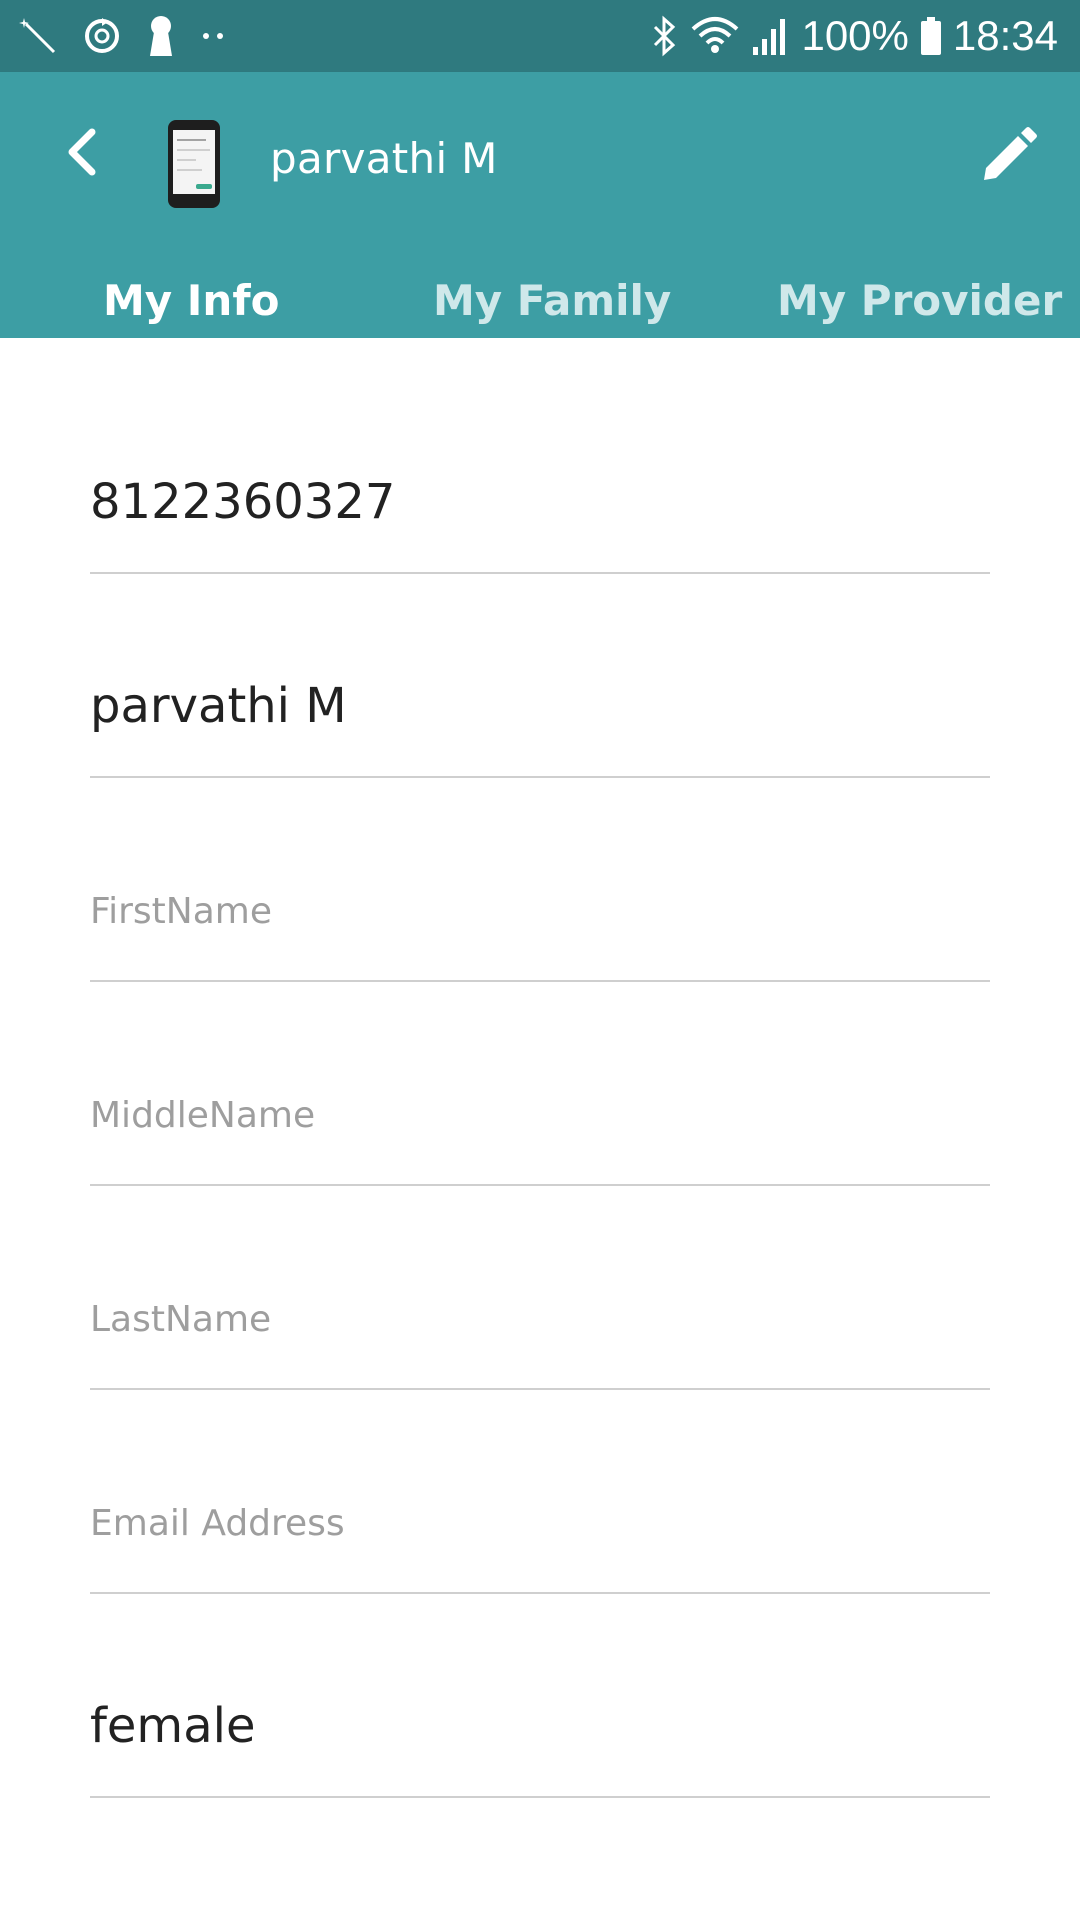 Image resolution: width=1080 pixels, height=1920 pixels. Describe the element at coordinates (161, 36) in the screenshot. I see `keyhole-icon` at that location.